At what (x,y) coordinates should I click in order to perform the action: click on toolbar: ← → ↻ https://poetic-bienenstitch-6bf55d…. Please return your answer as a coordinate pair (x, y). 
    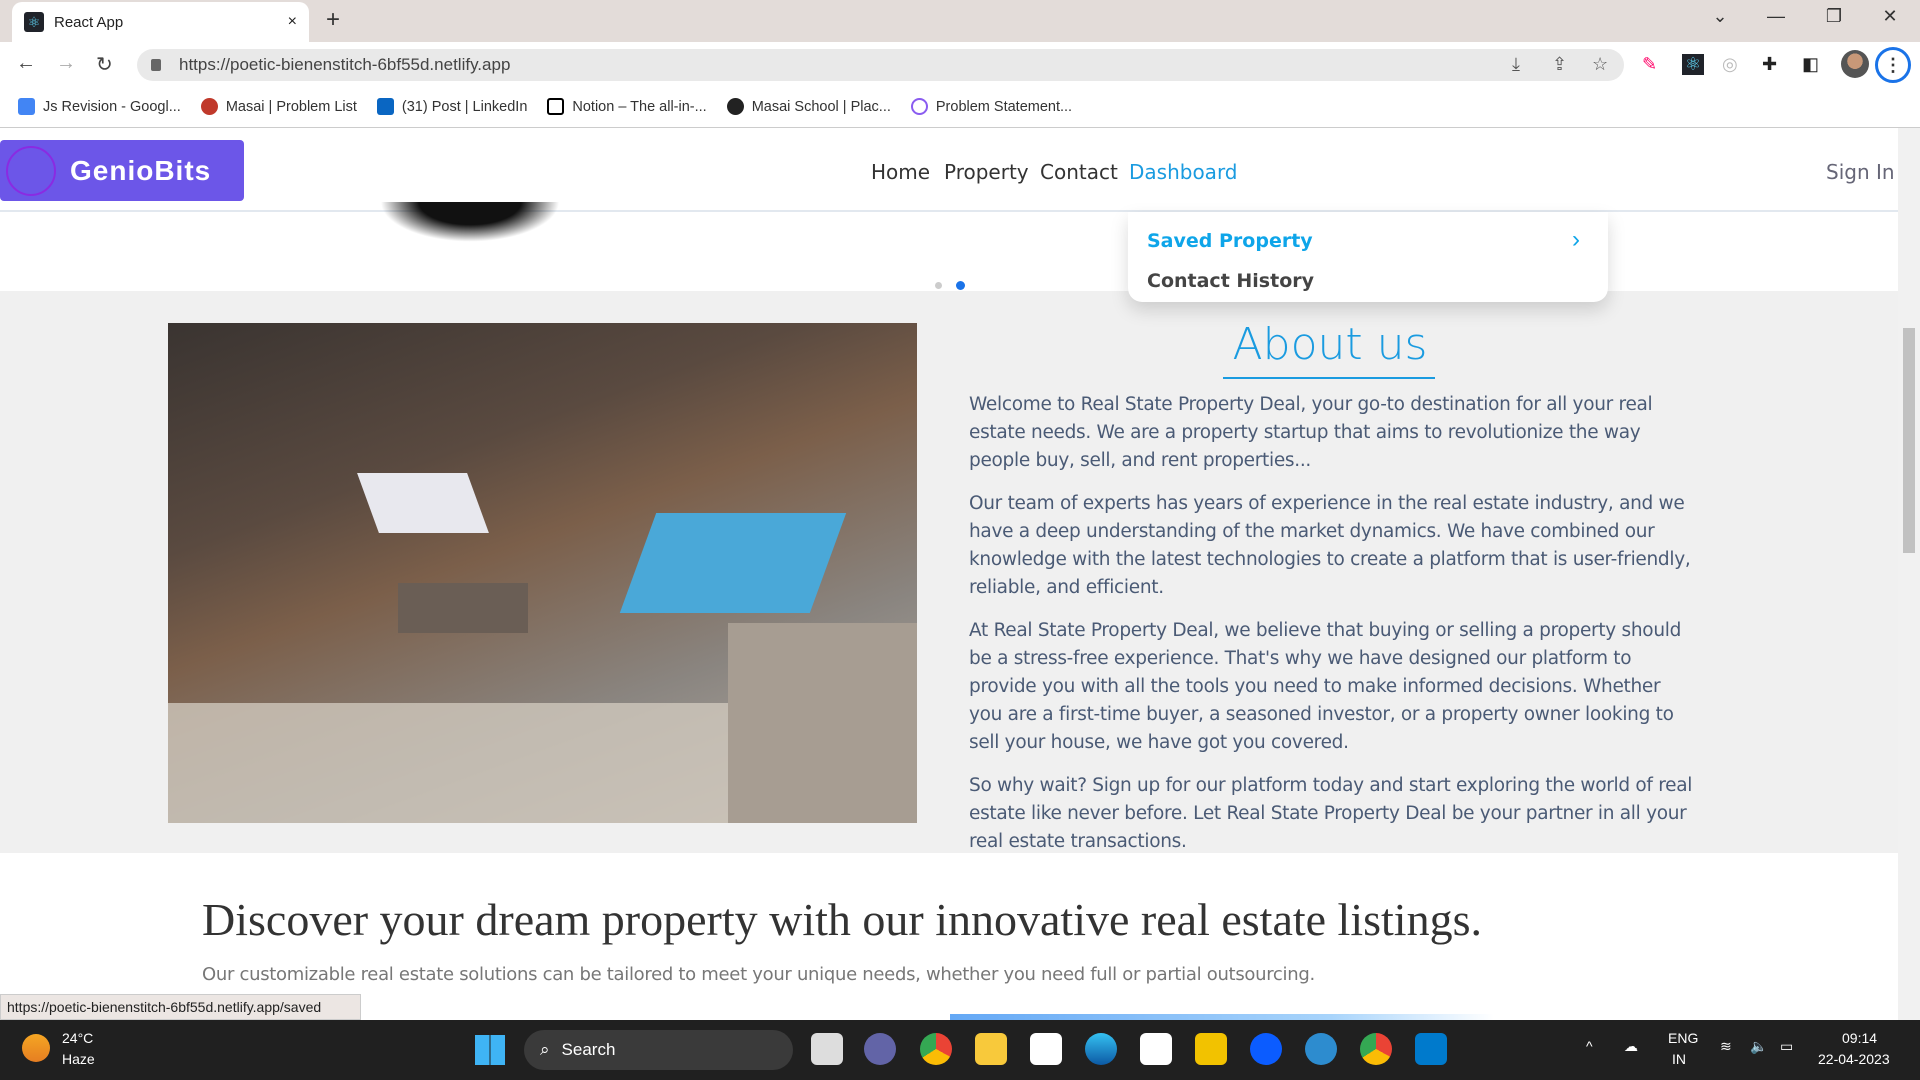
    Looking at the image, I should click on (960, 64).